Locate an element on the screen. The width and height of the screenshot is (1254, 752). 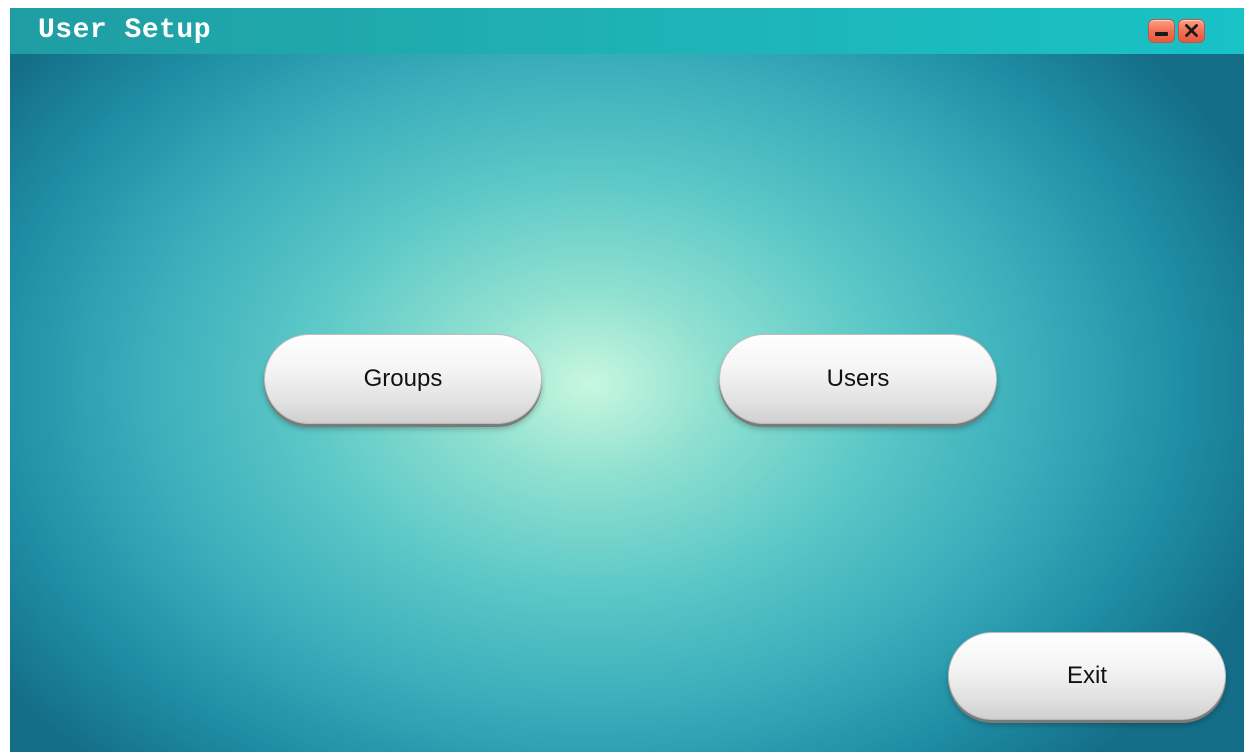
minimize-icon is located at coordinates (1161, 34).